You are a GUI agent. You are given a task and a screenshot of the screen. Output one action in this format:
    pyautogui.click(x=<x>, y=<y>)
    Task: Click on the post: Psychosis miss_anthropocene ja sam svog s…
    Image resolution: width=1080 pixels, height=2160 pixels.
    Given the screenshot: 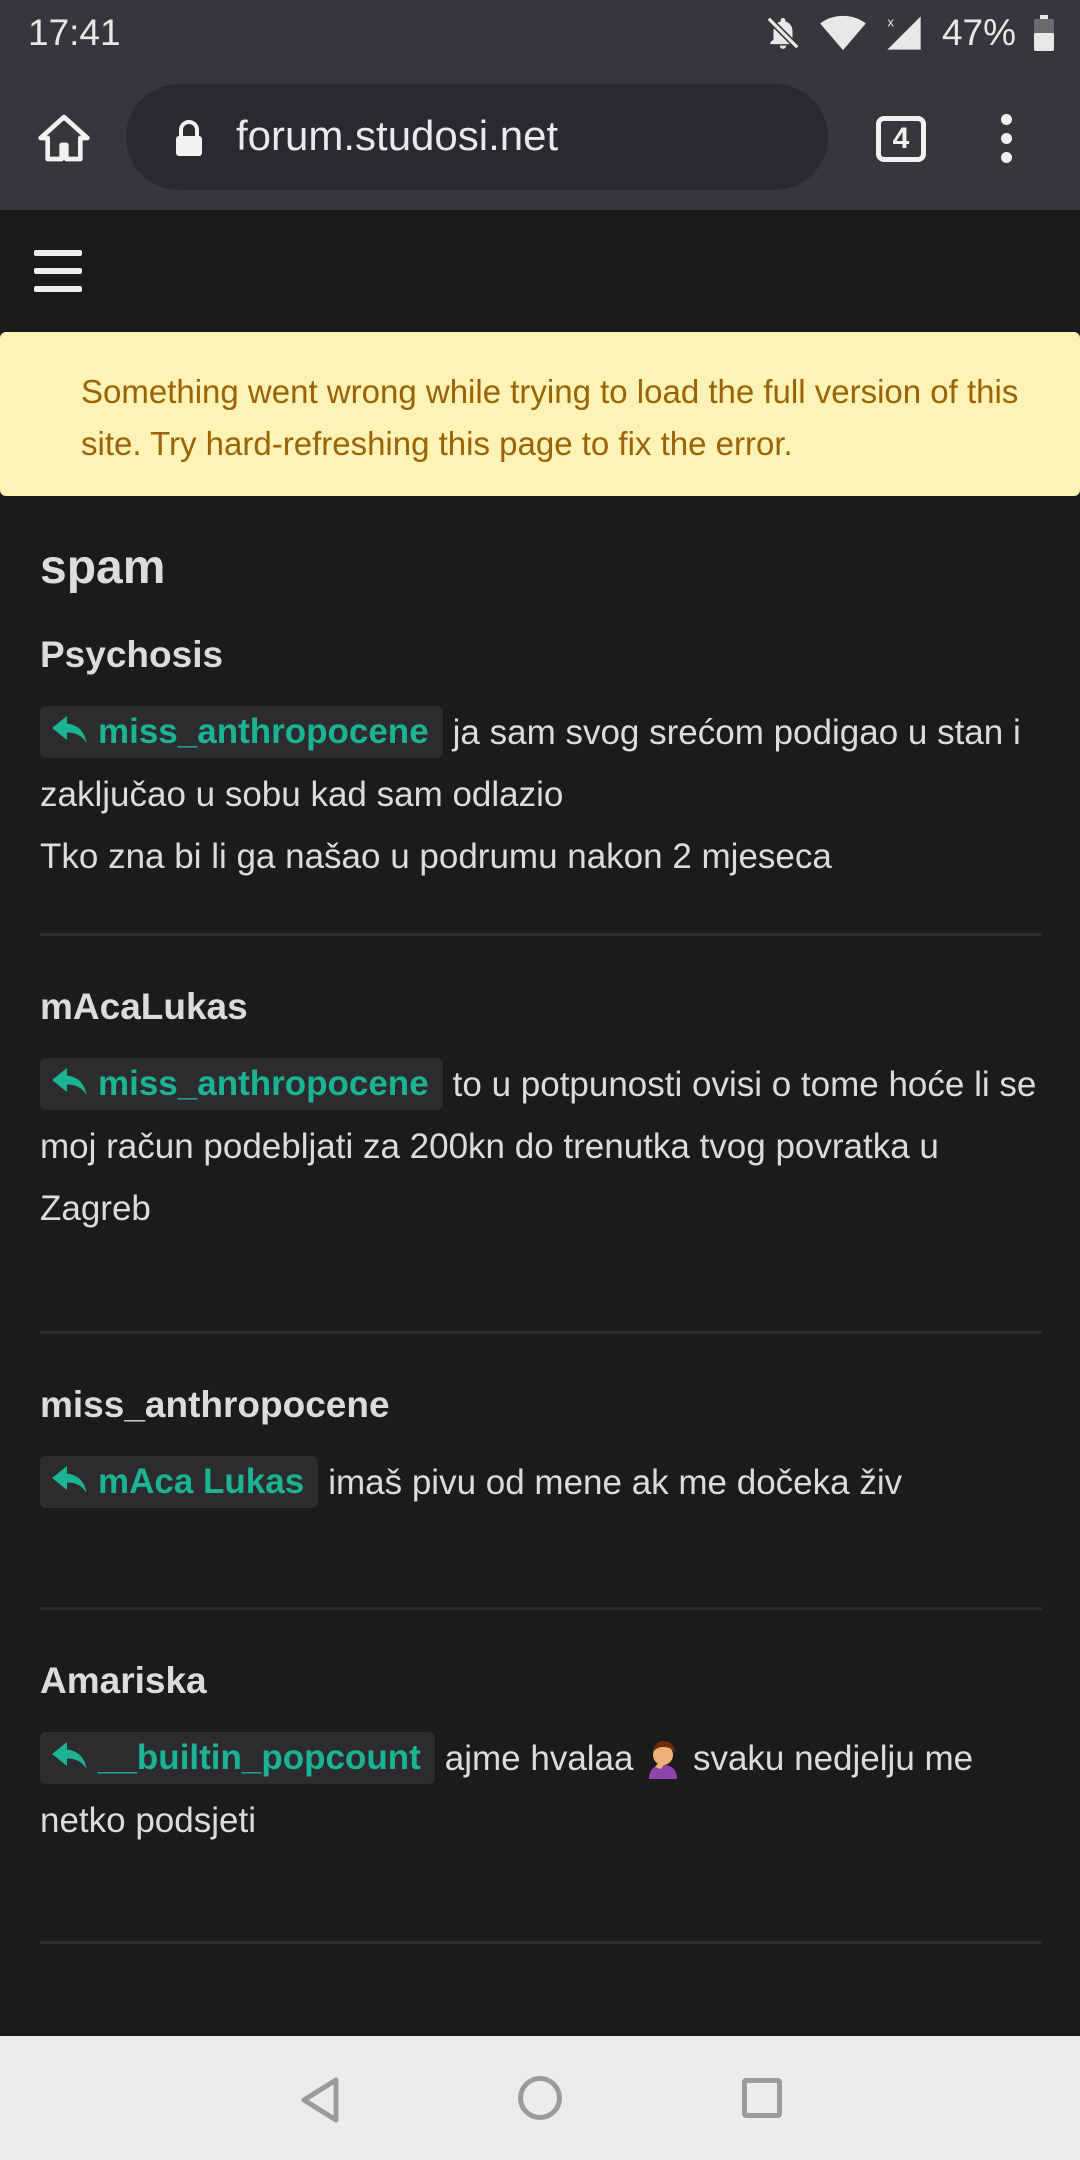 What is the action you would take?
    pyautogui.click(x=541, y=773)
    